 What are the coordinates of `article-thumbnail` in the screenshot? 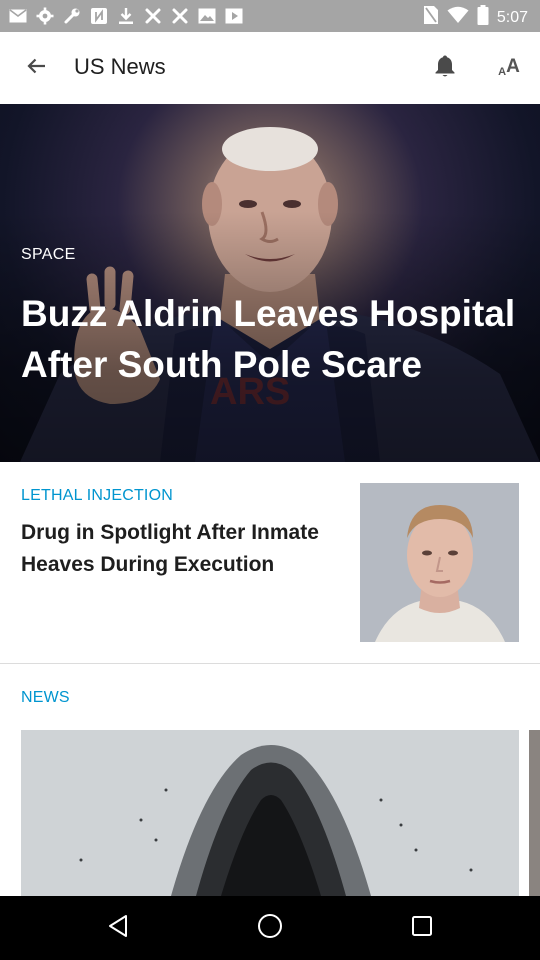 It's located at (439, 562).